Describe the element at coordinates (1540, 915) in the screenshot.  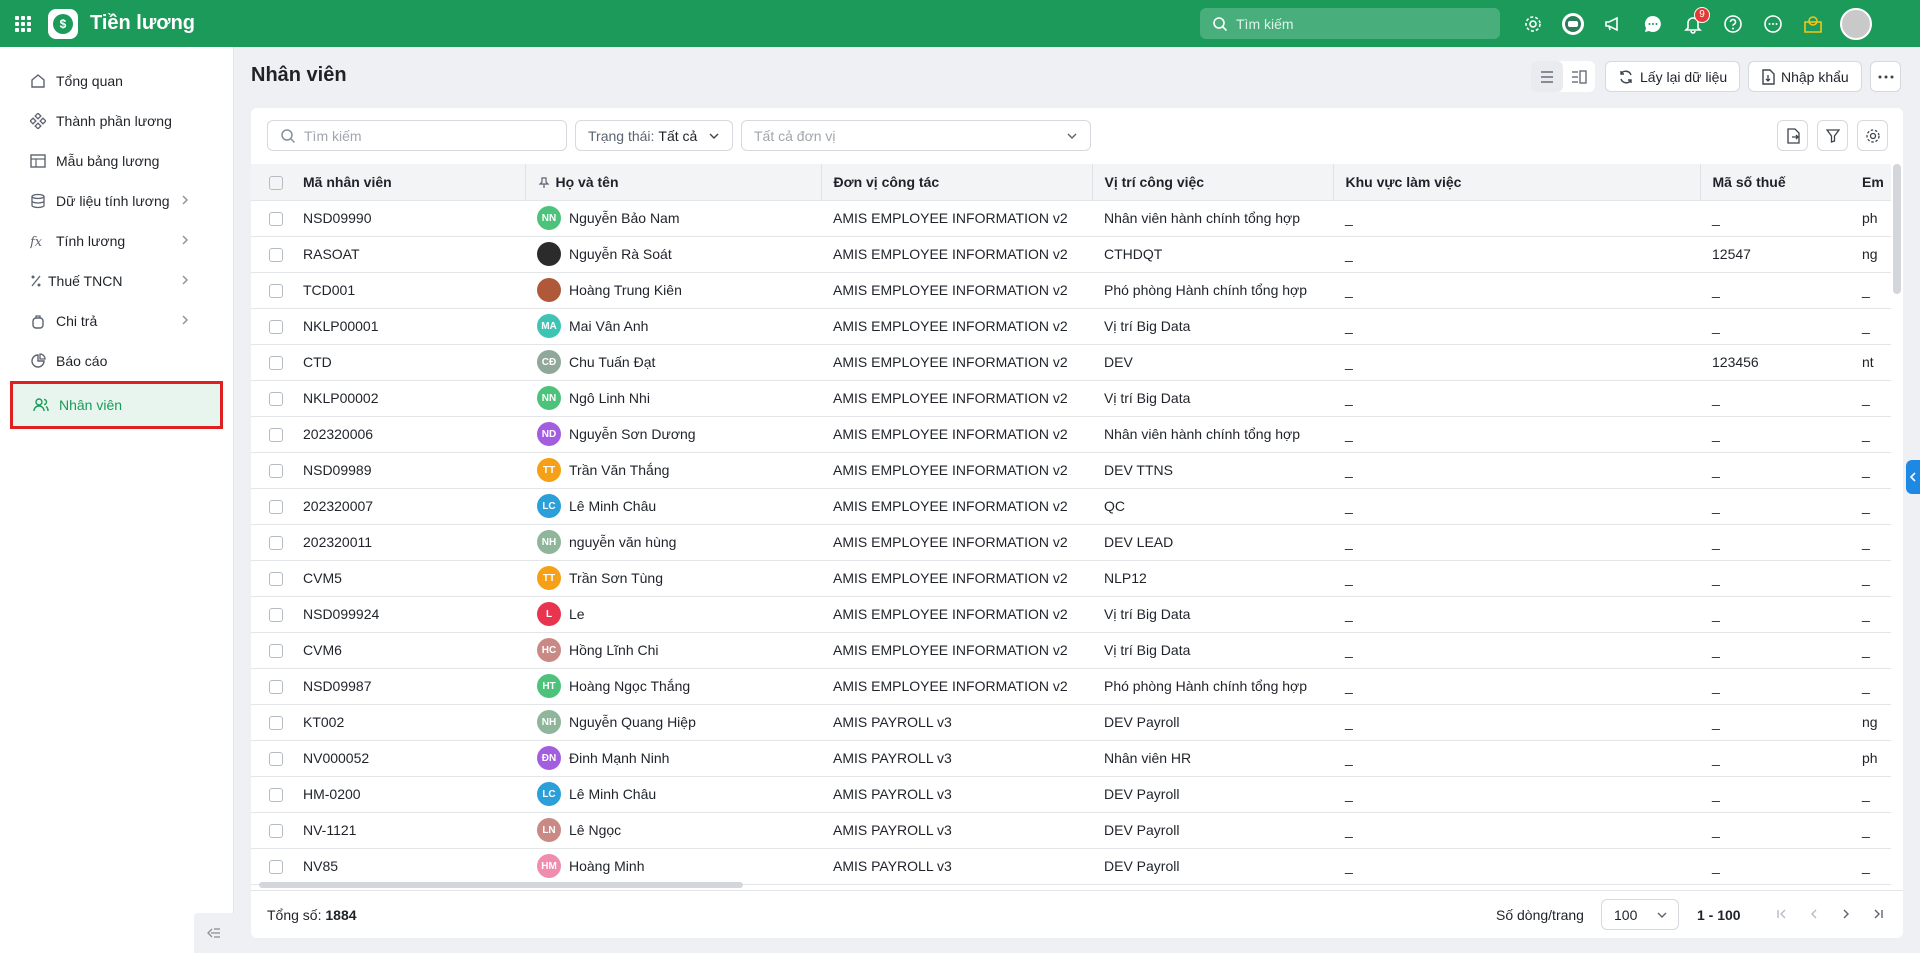
I see `rows-per-page-label: Số dòng/trang` at that location.